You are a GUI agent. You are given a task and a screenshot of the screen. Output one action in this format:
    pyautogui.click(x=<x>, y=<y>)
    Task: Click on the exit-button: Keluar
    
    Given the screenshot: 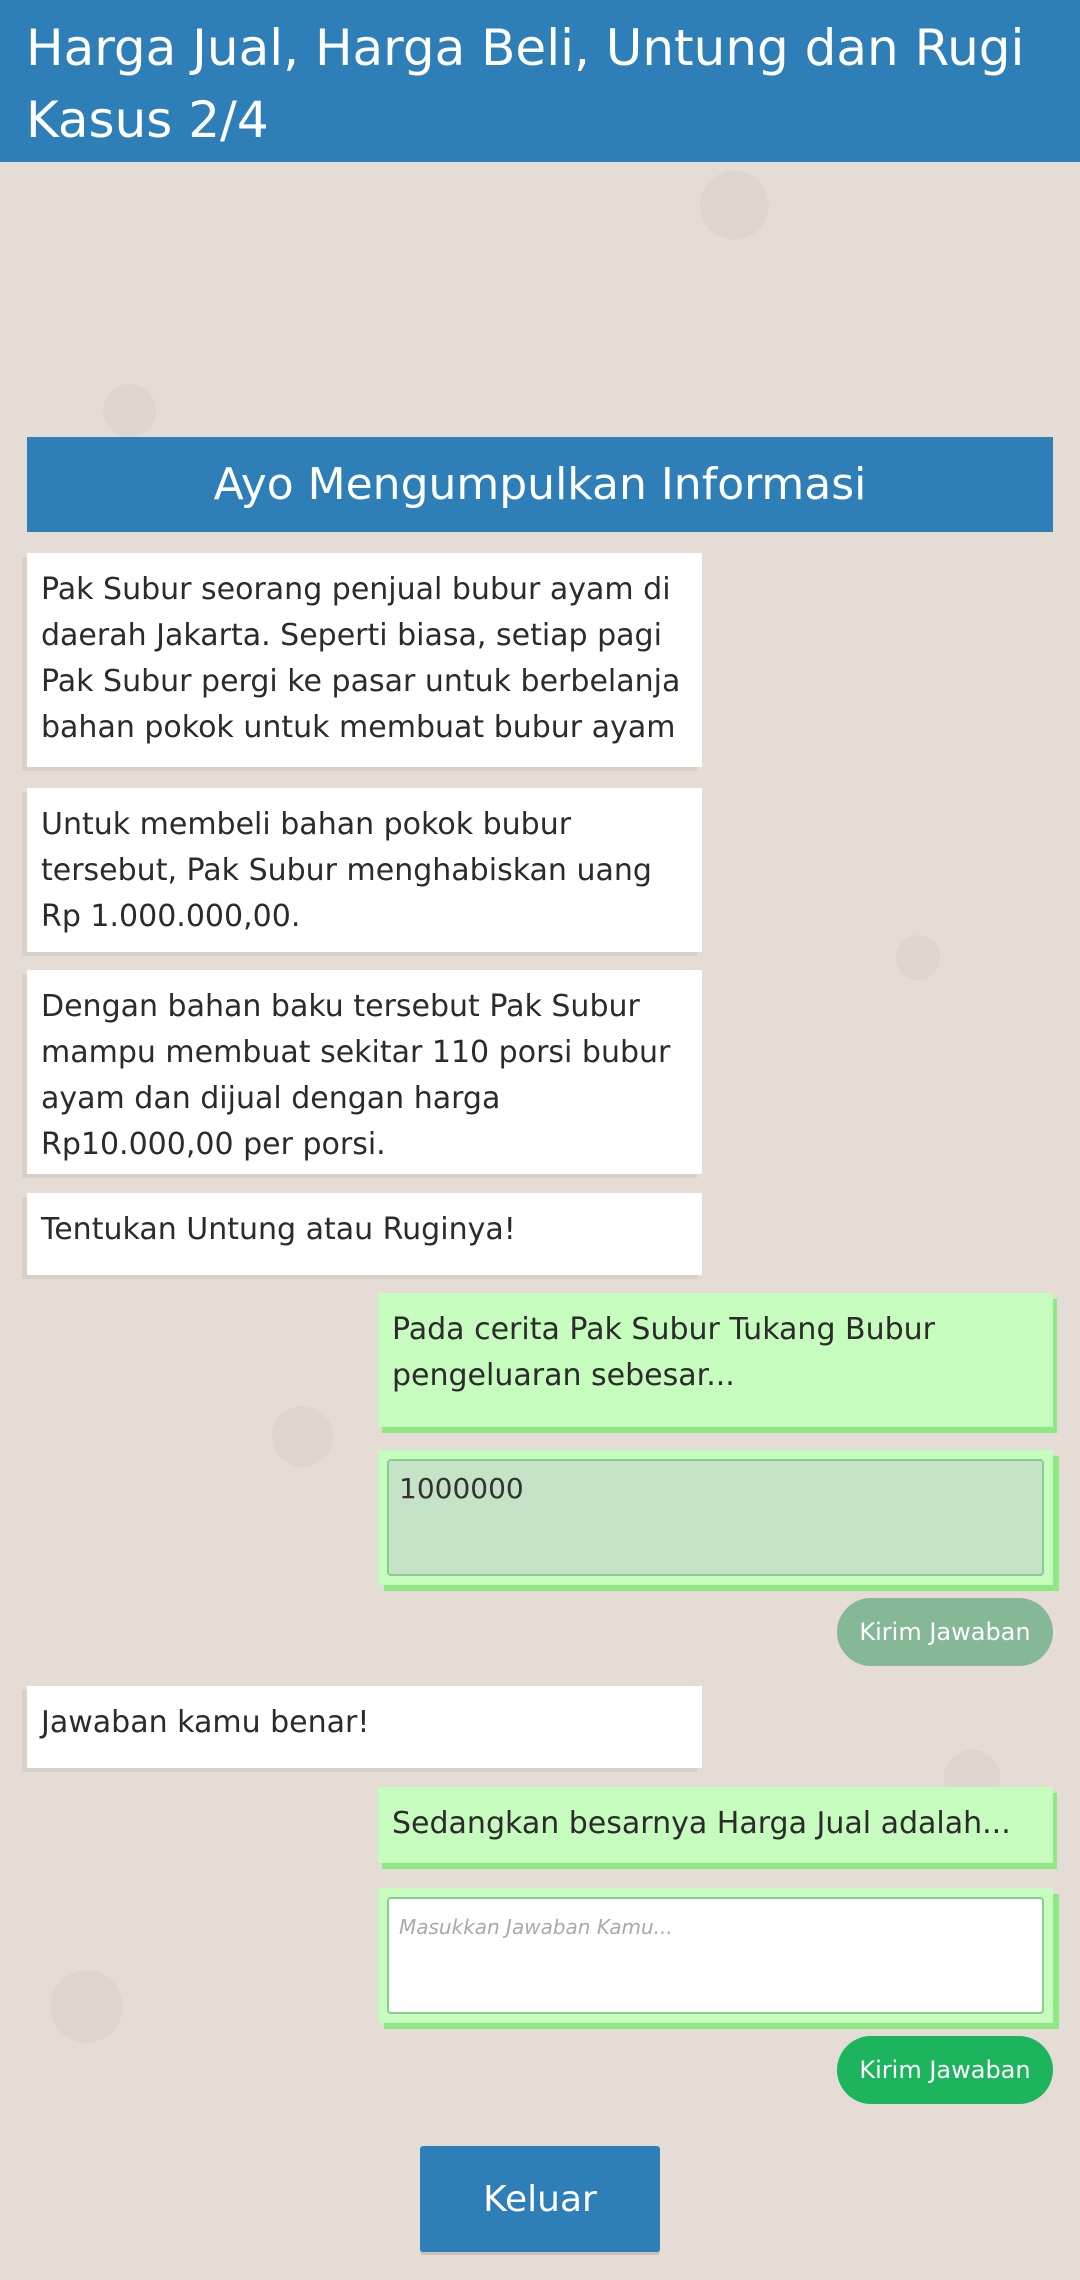 What is the action you would take?
    pyautogui.click(x=540, y=2199)
    